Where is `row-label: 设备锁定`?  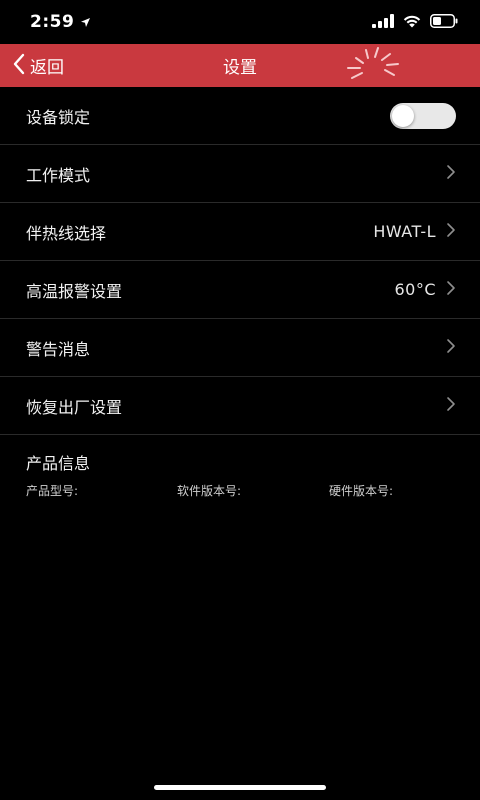 row-label: 设备锁定 is located at coordinates (58, 117).